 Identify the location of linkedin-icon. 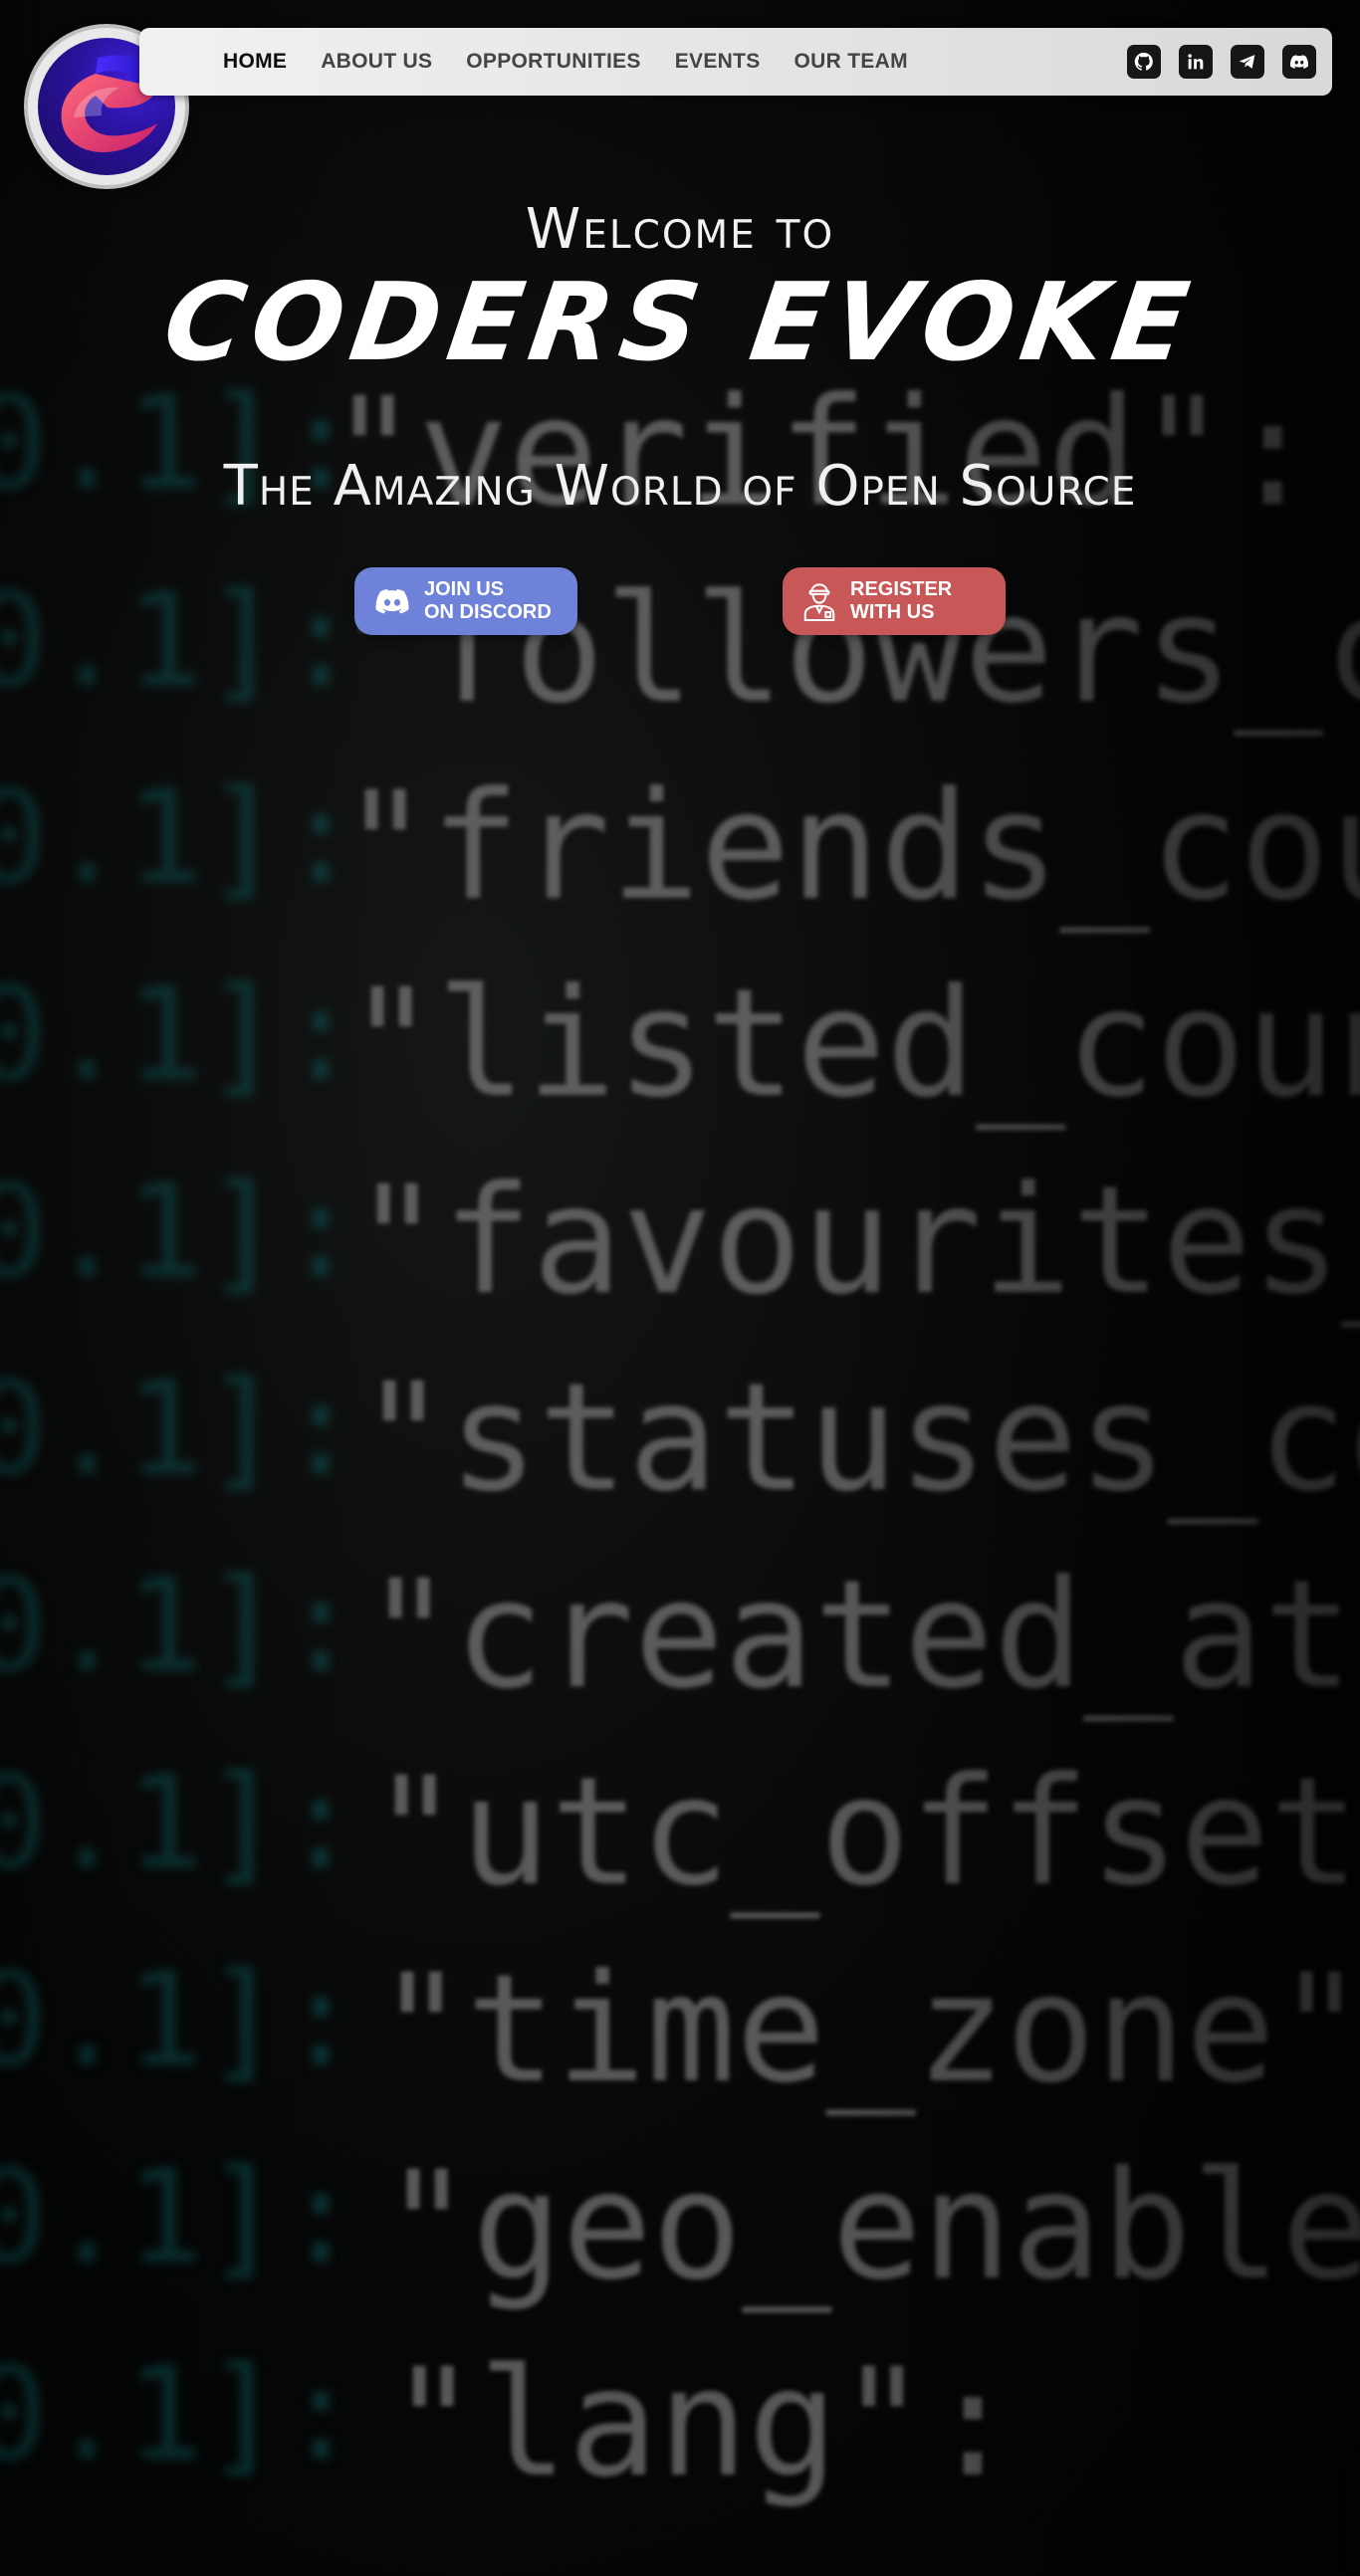
(1196, 62).